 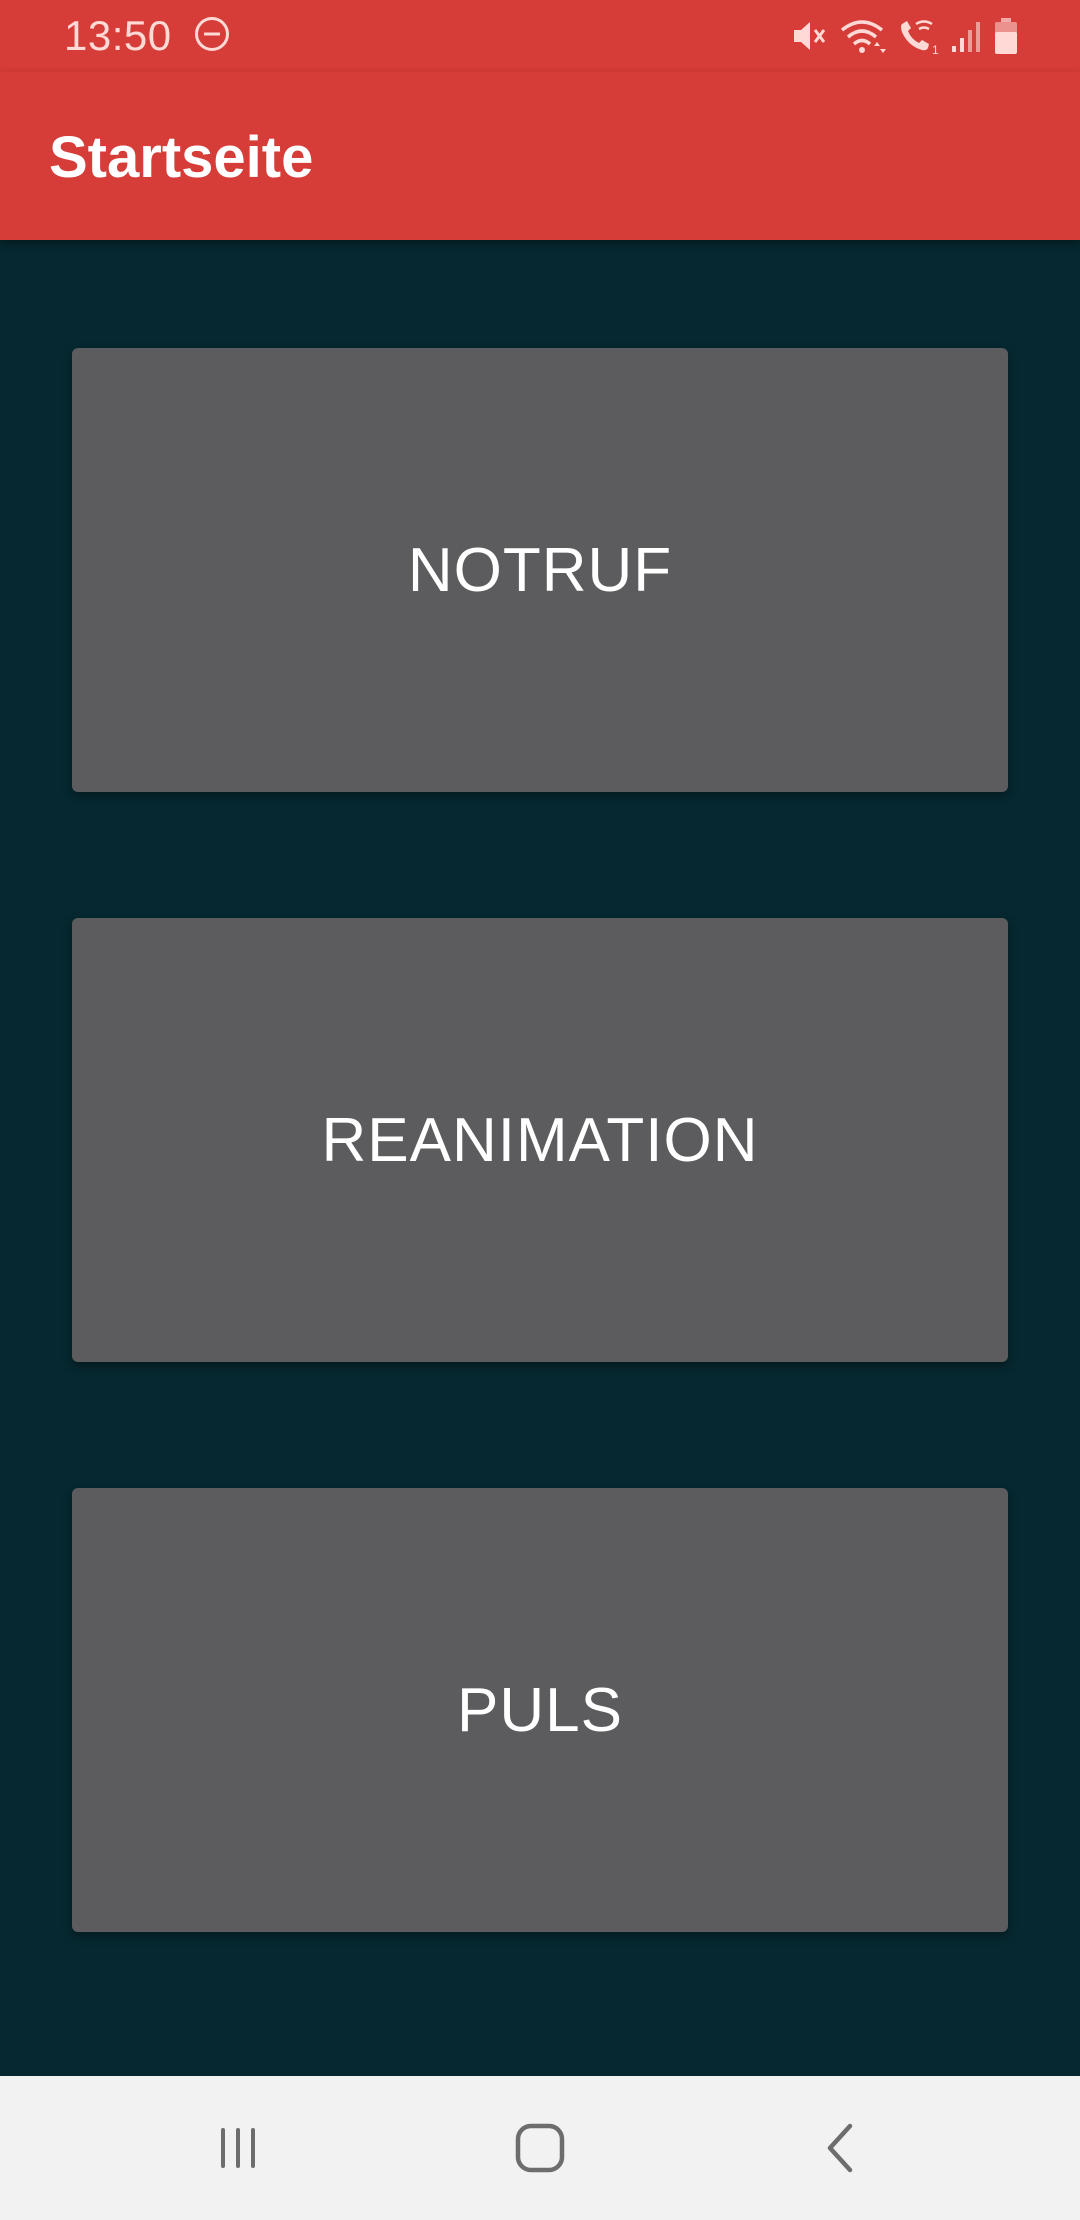 I want to click on svg-text: 1, so click(x=935, y=49).